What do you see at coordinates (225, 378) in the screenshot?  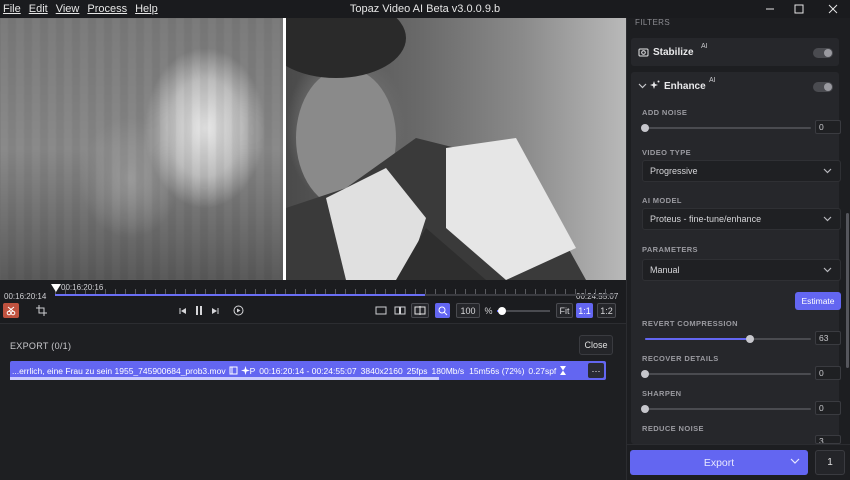 I see `export-progress-bar` at bounding box center [225, 378].